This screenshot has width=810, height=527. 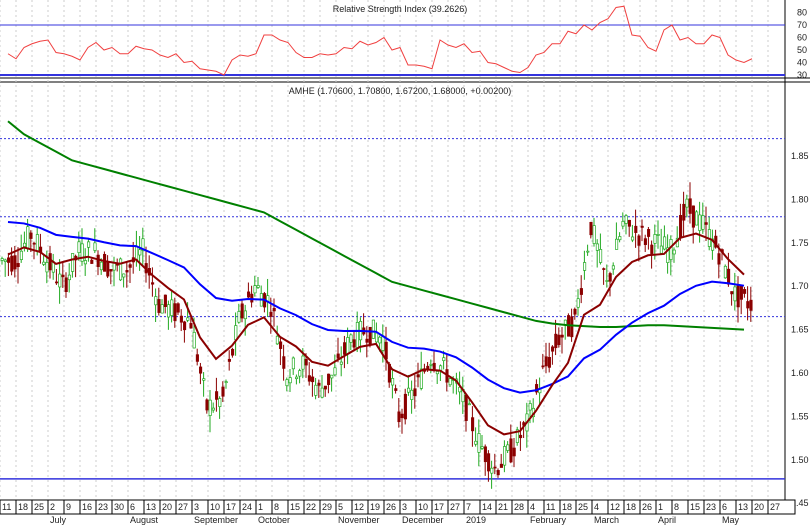 I want to click on rsi-tick-label: 40, so click(x=802, y=63).